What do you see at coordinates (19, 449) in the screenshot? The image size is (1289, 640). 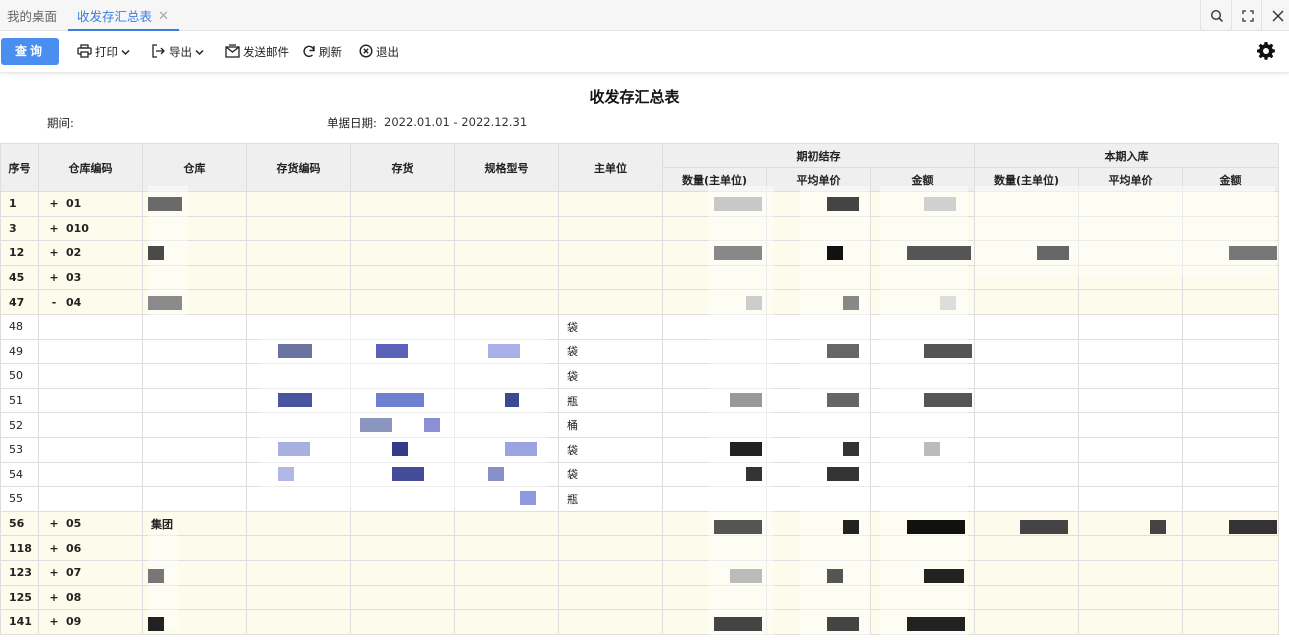 I see `row-seq: 53` at bounding box center [19, 449].